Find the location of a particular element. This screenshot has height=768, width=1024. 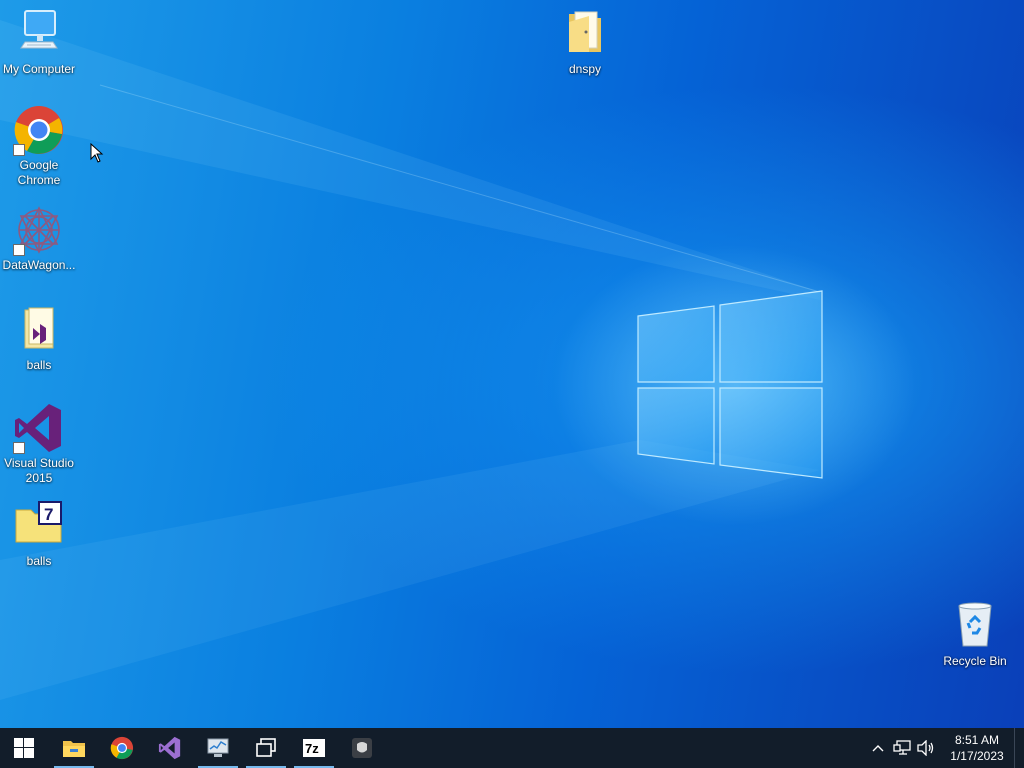

windows-wallpaper-logo is located at coordinates (730, 384).